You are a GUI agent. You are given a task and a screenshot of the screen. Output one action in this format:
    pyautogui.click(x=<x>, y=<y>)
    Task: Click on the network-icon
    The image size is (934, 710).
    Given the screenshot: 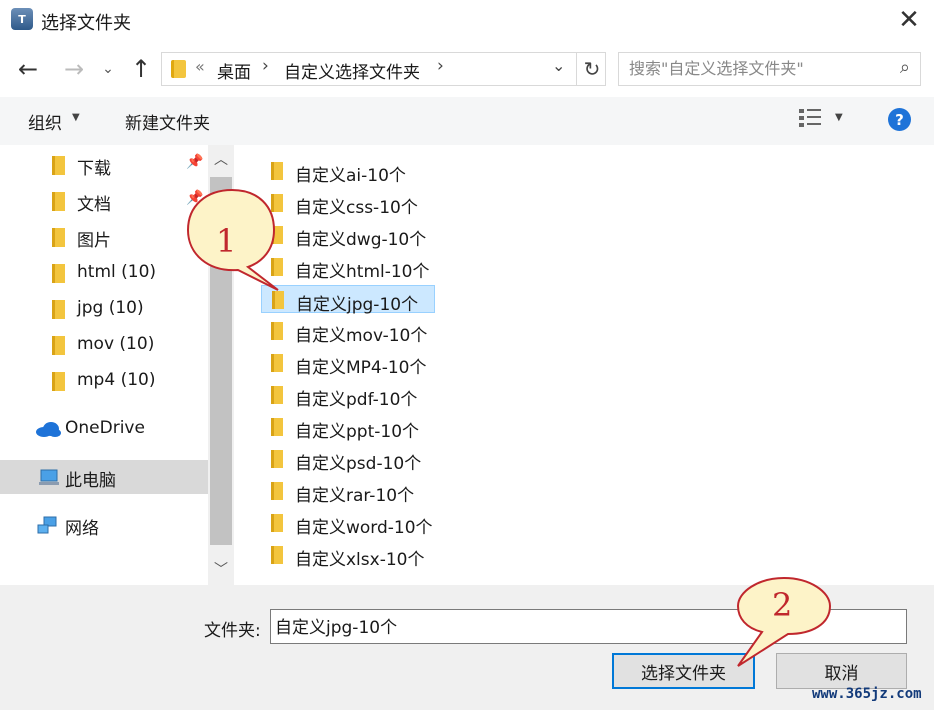 What is the action you would take?
    pyautogui.click(x=47, y=525)
    